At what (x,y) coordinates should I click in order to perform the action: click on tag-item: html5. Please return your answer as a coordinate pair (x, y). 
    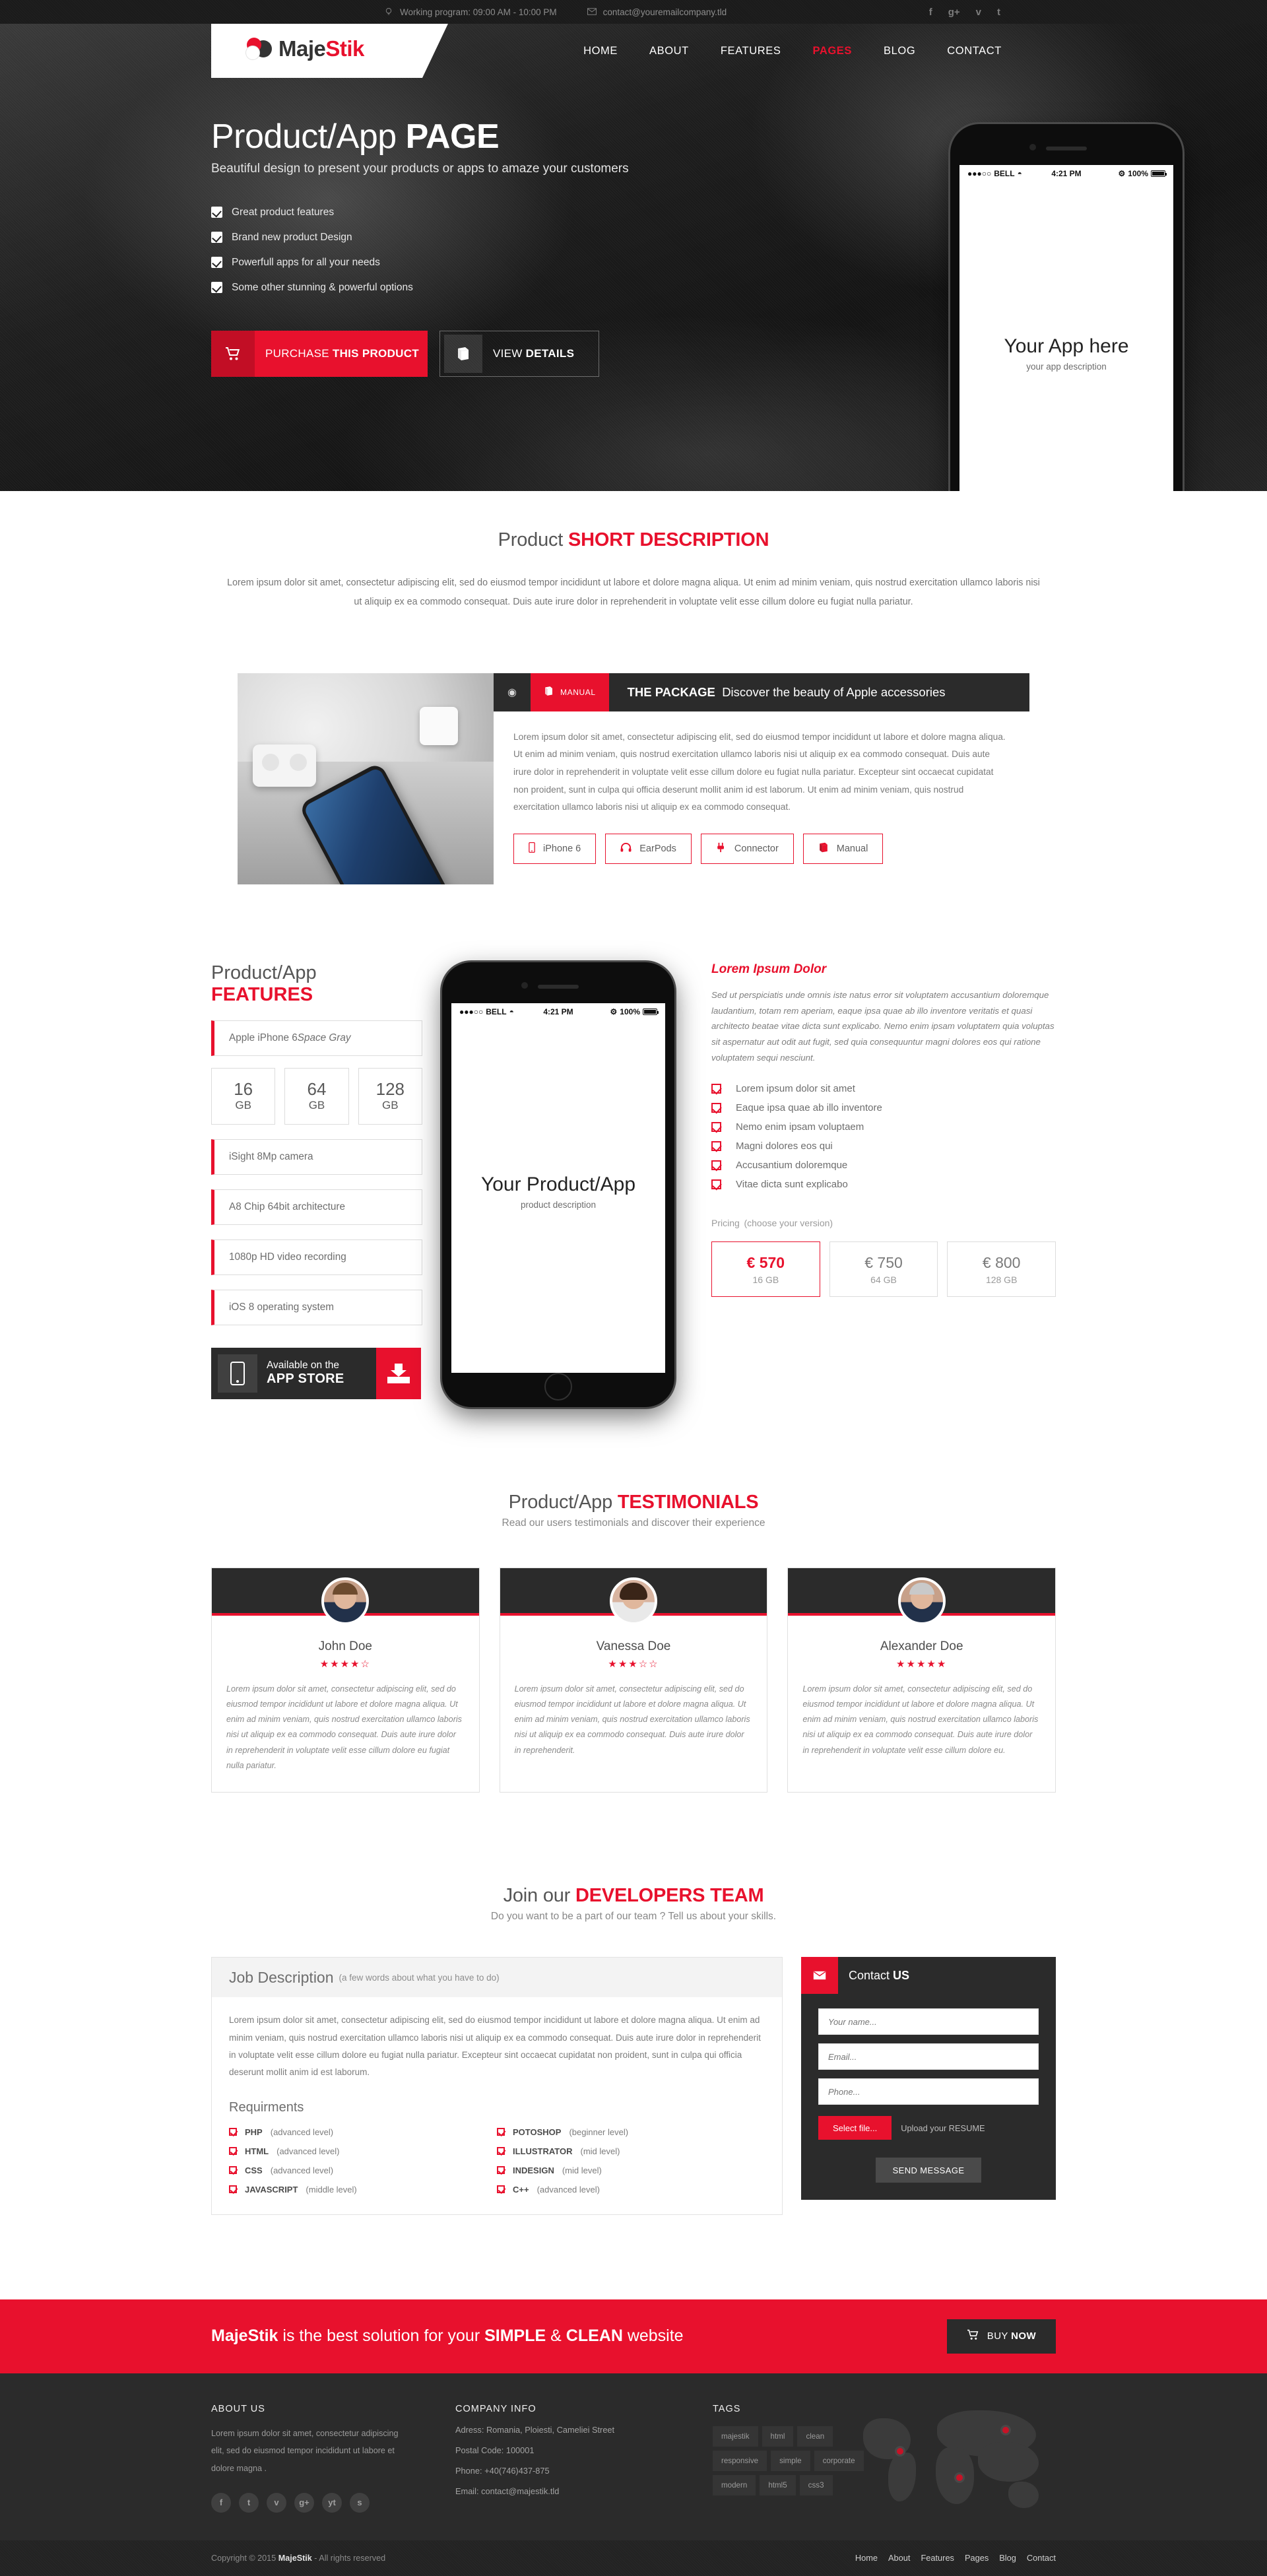
    Looking at the image, I should click on (778, 2484).